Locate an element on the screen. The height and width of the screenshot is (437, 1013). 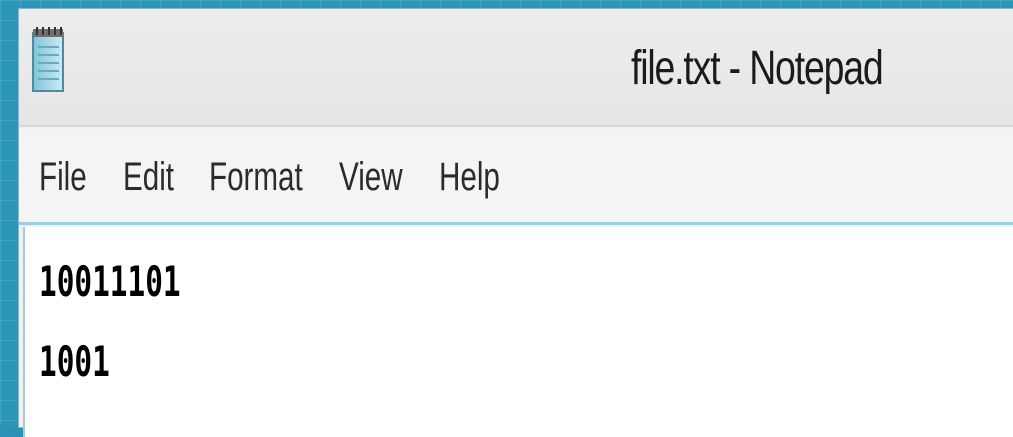
text-line: 1001 is located at coordinates (74, 361).